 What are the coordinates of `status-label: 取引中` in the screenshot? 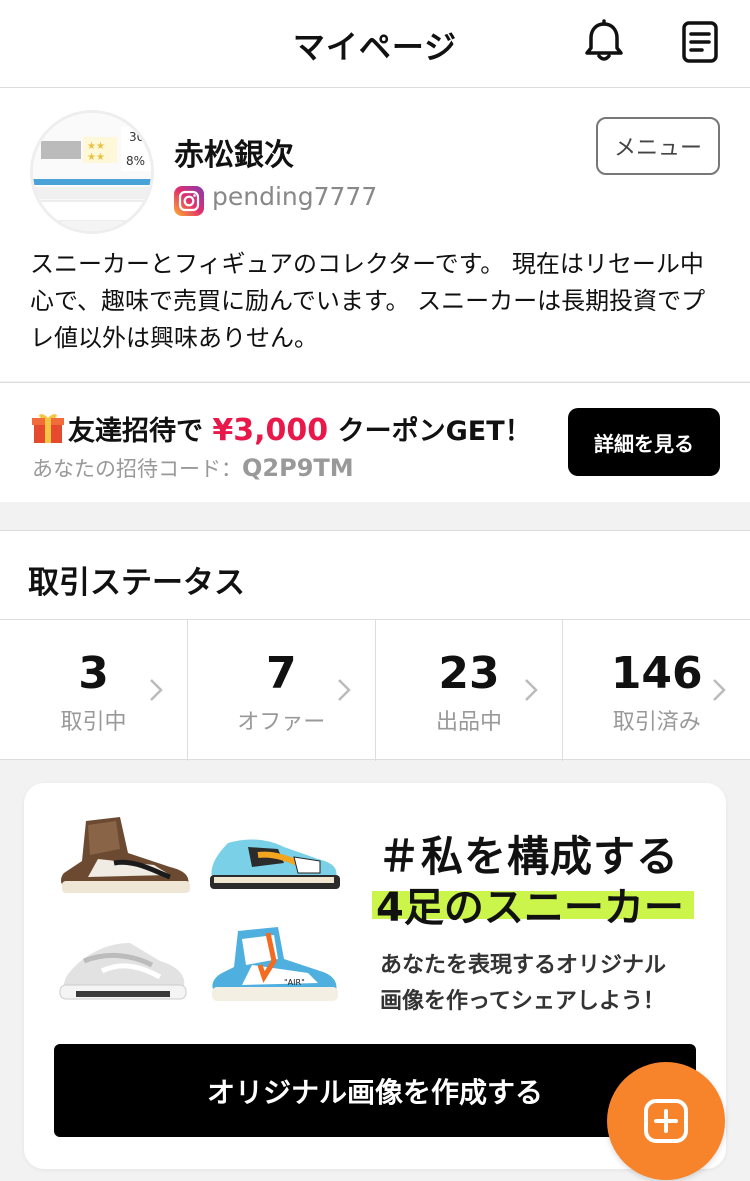 It's located at (93, 722).